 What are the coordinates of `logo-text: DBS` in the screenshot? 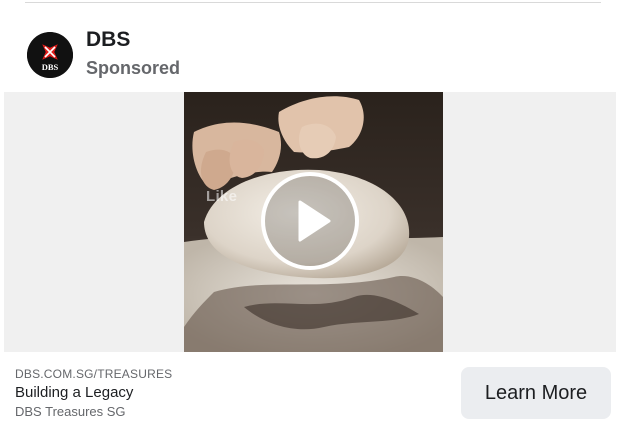 It's located at (50, 67).